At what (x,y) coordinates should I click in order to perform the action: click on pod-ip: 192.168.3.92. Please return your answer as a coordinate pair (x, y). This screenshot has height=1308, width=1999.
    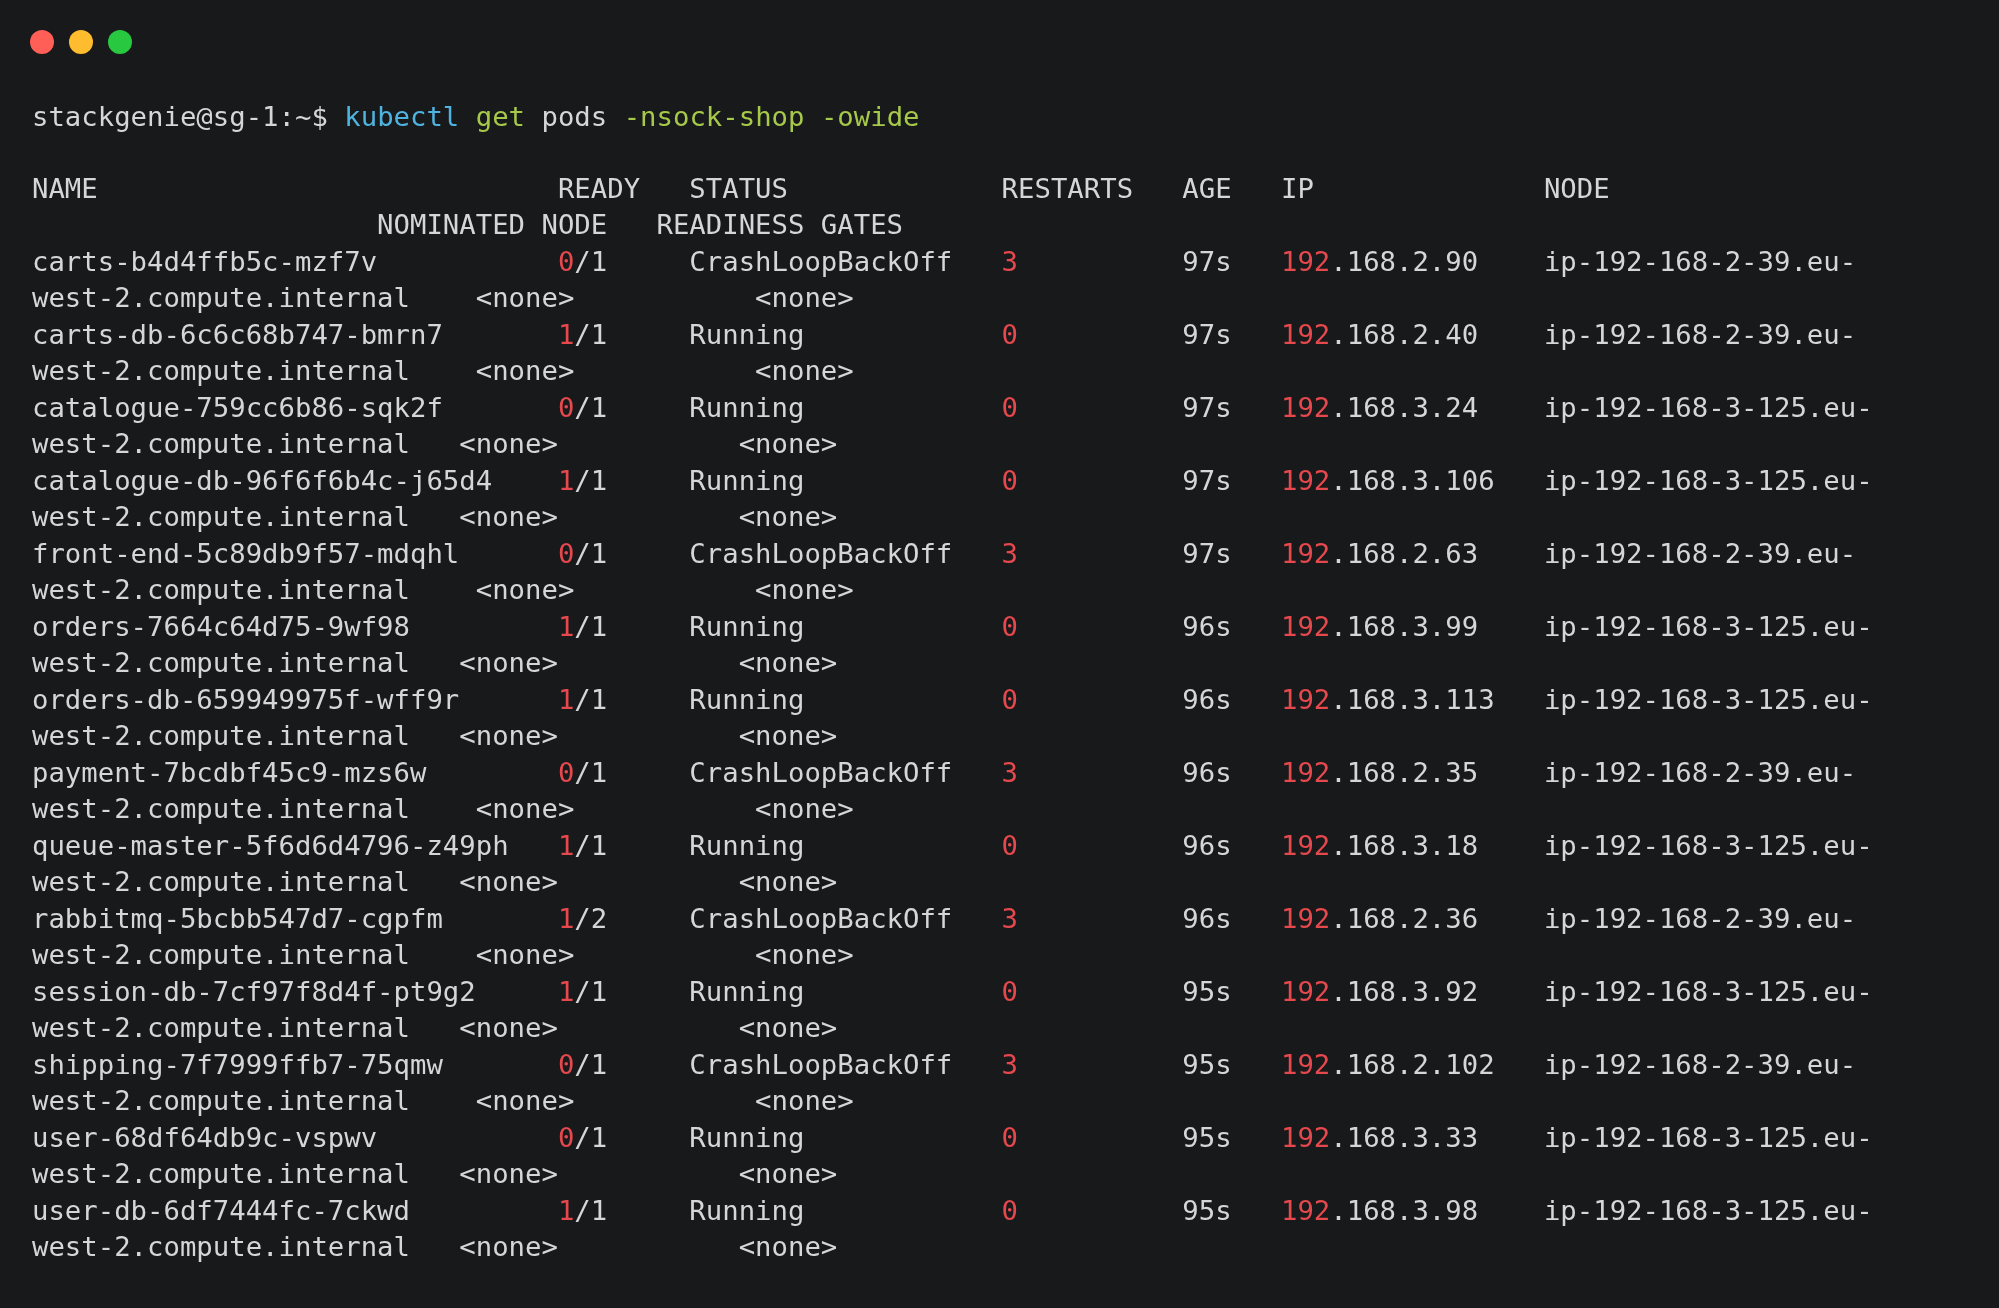
    Looking at the image, I should click on (1379, 991).